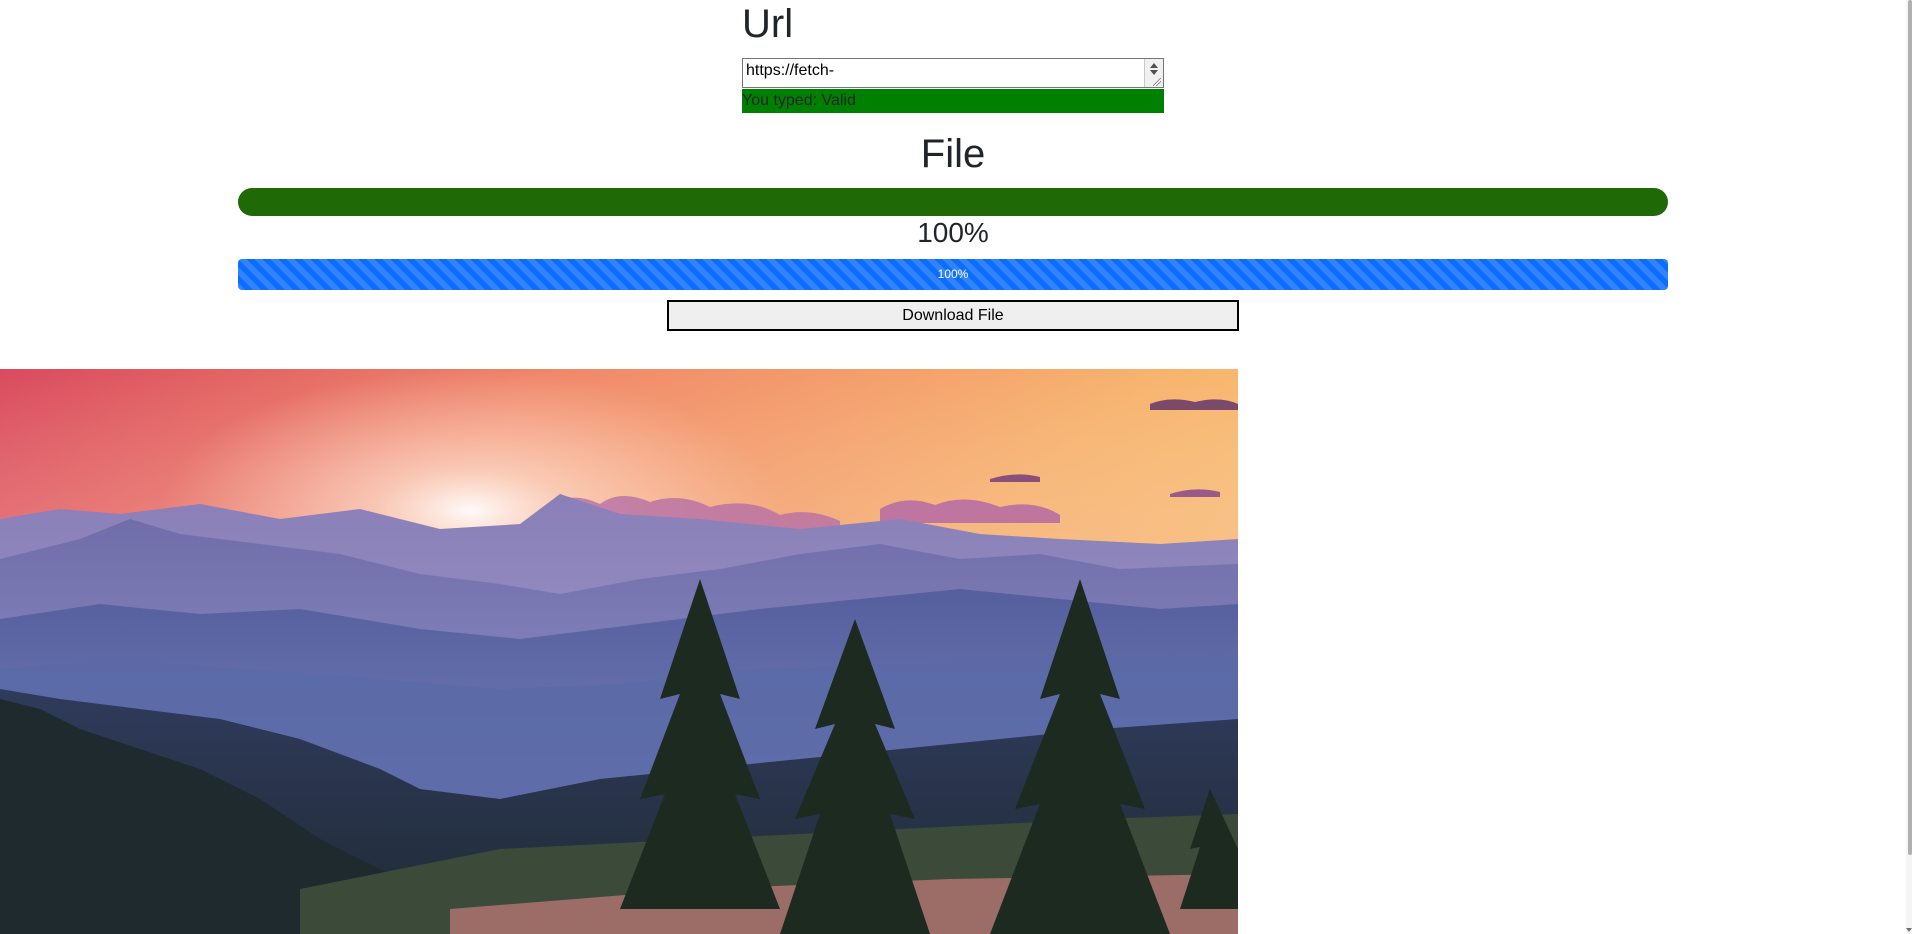  I want to click on url-heading: Url, so click(768, 24).